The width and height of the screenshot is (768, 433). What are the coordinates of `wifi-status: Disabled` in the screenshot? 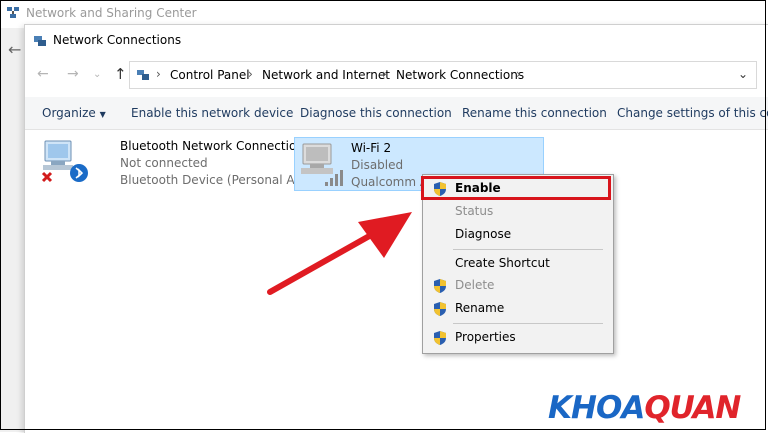 It's located at (377, 165).